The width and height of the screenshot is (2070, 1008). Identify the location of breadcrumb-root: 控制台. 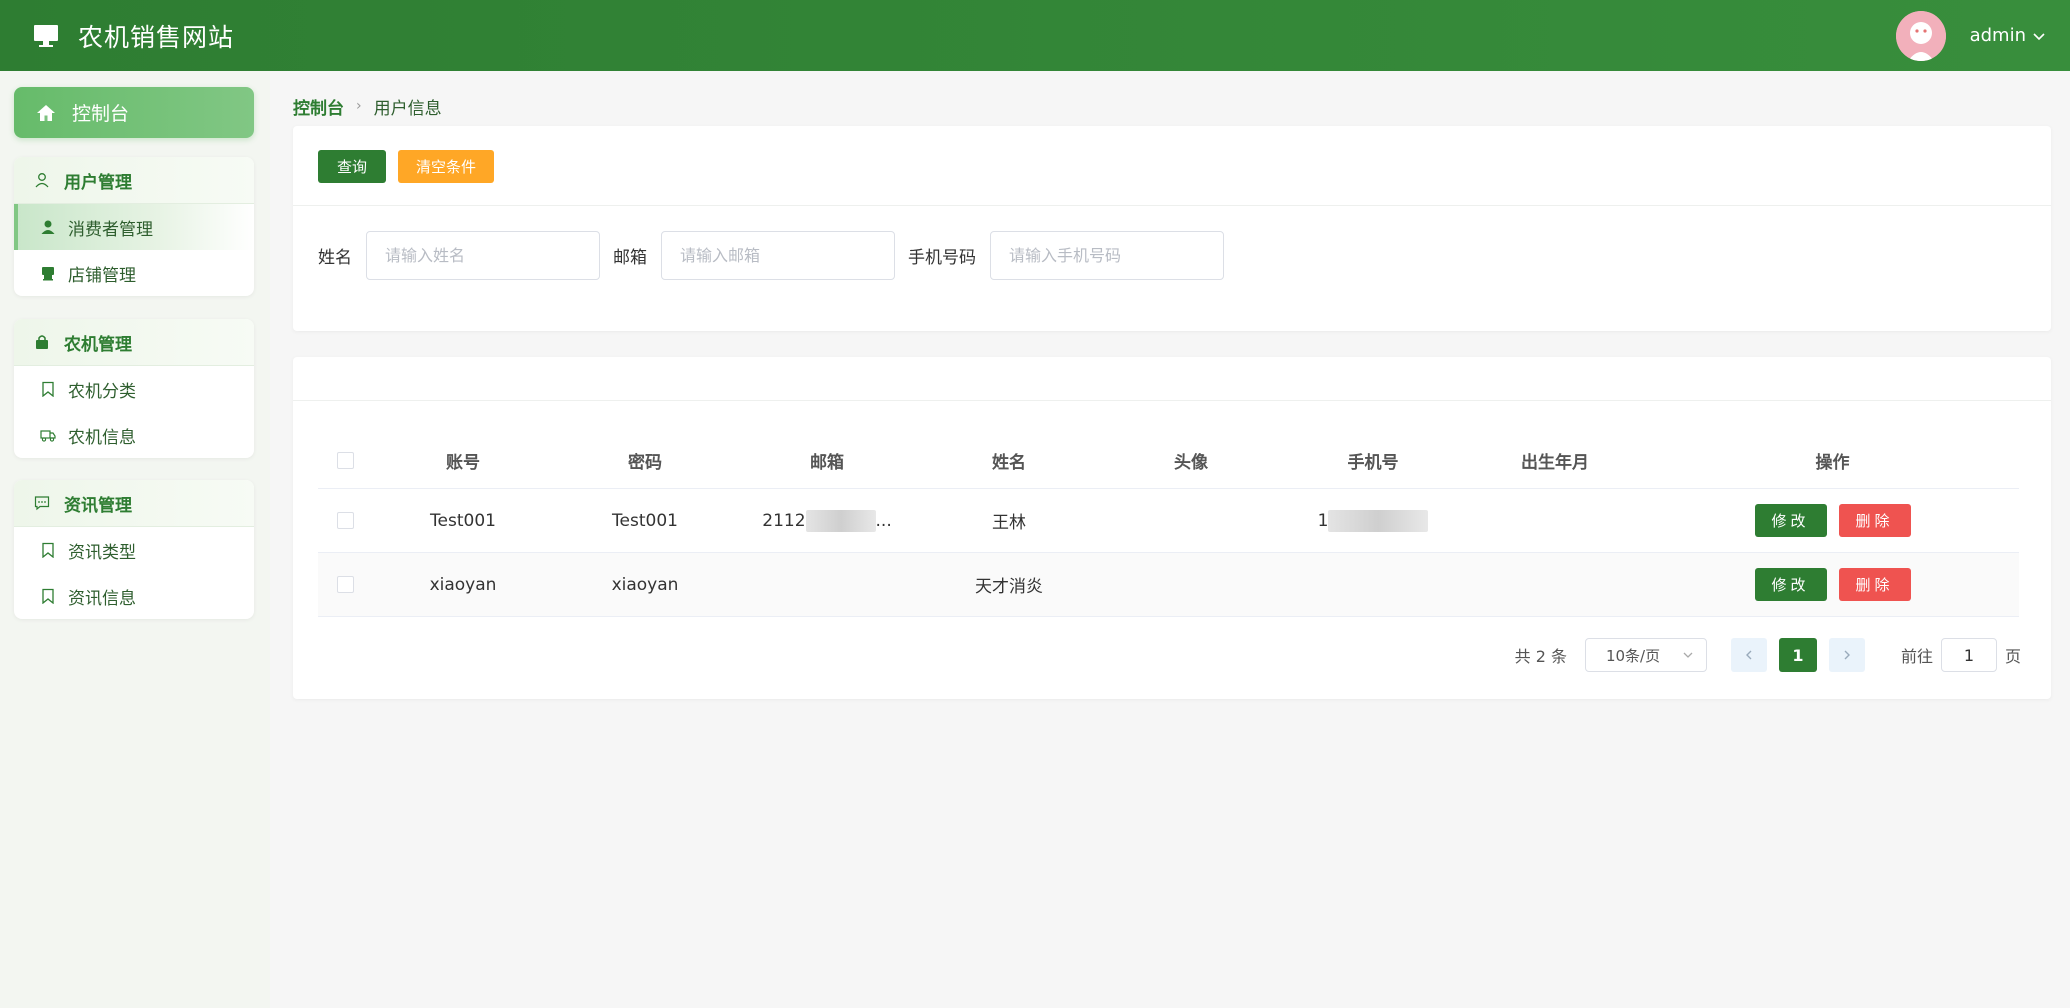
(318, 106).